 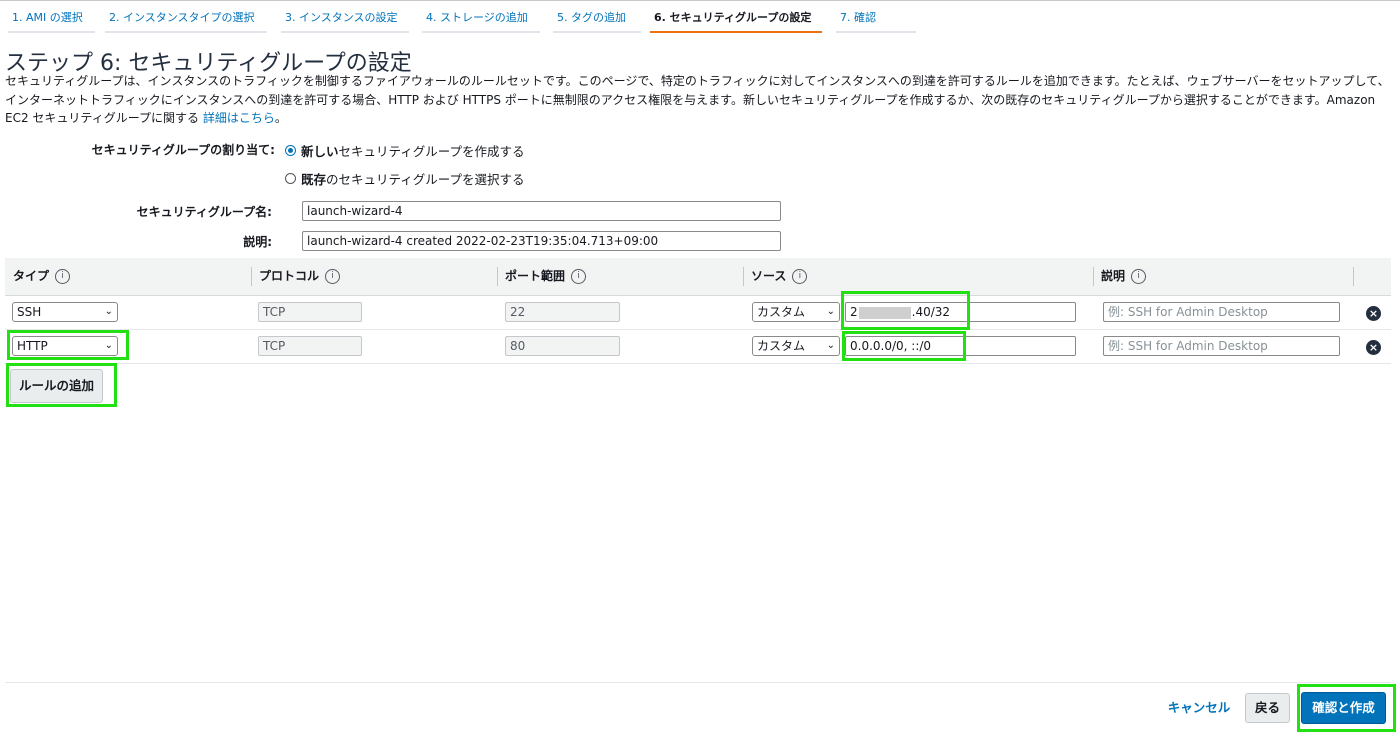 I want to click on port-field: 80, so click(x=562, y=346).